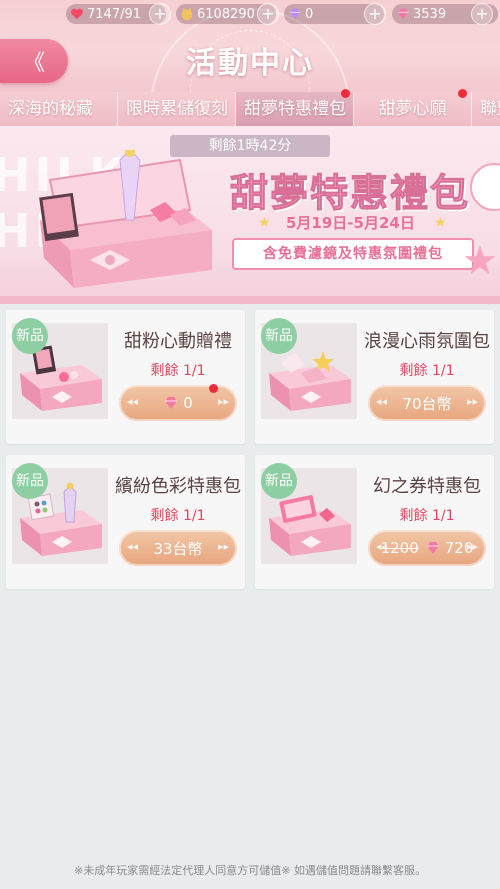  Describe the element at coordinates (77, 14) in the screenshot. I see `heart-icon` at that location.